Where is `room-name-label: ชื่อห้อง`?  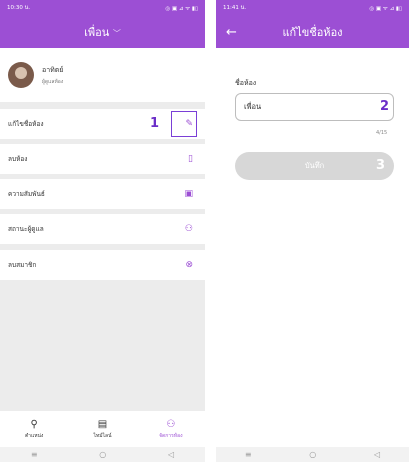 room-name-label: ชื่อห้อง is located at coordinates (246, 83).